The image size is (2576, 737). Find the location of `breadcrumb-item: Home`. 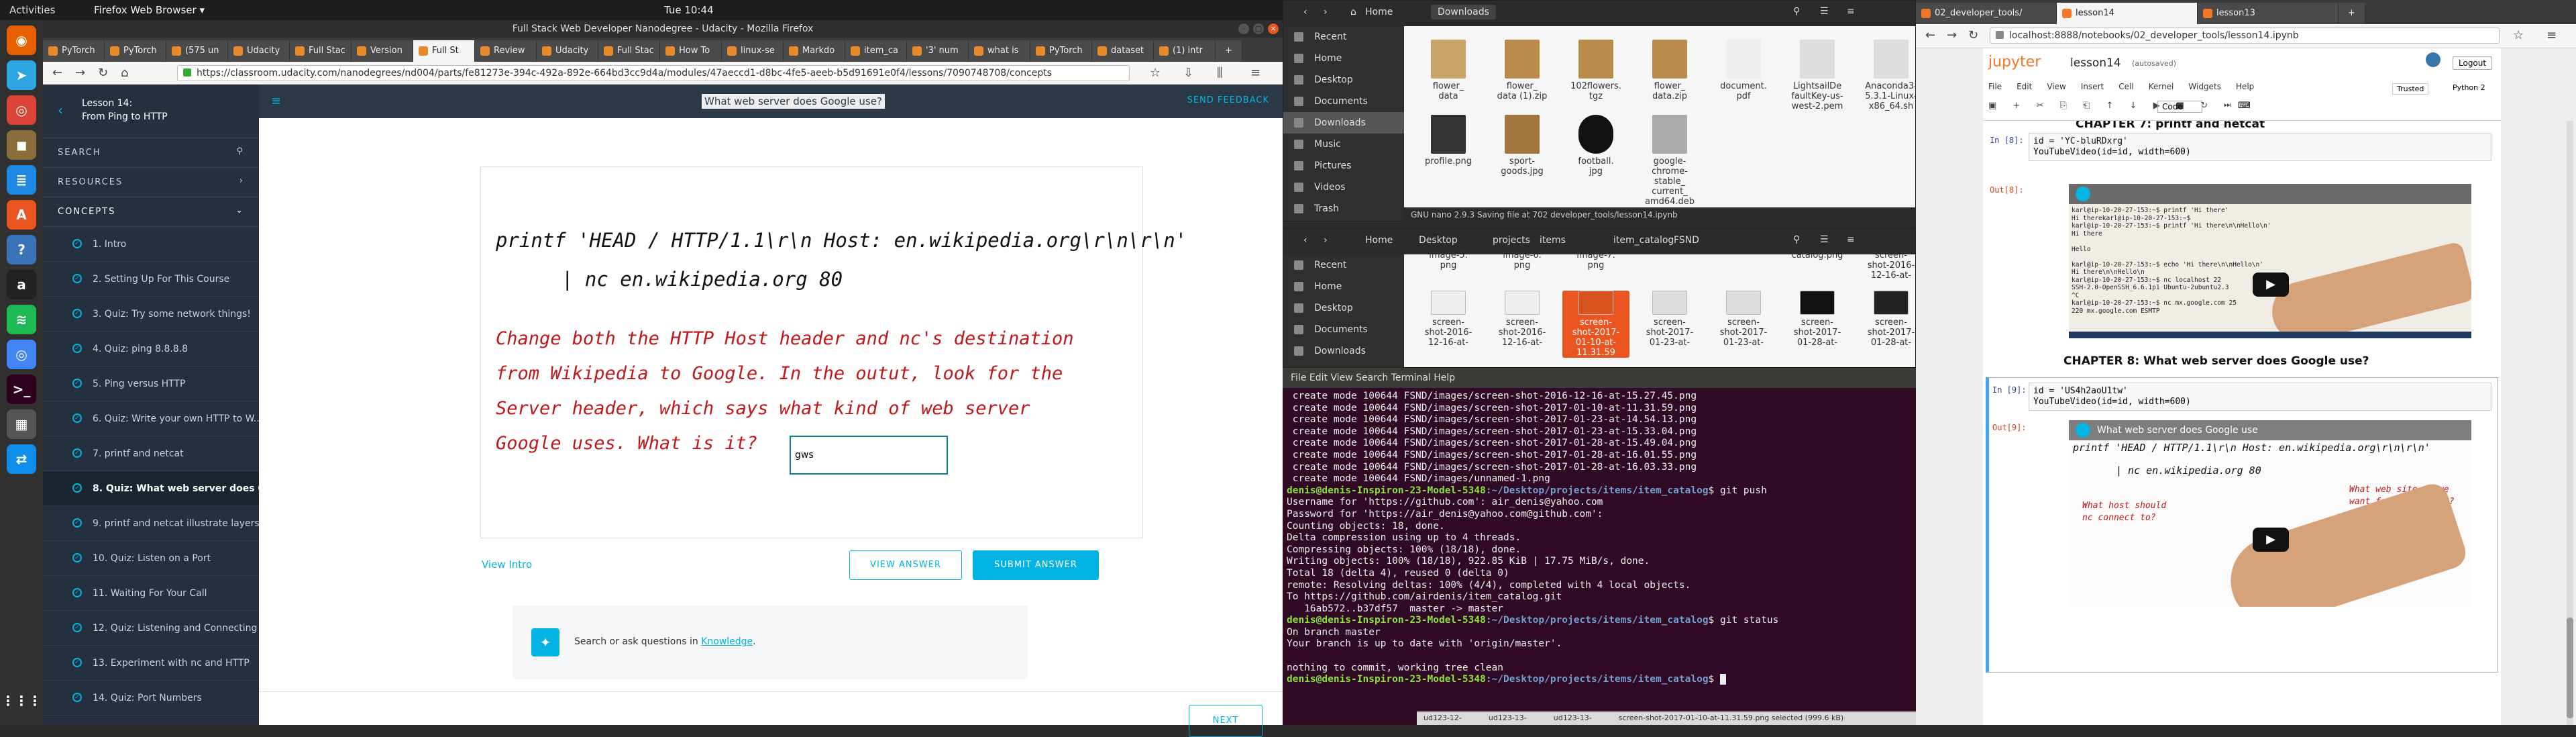

breadcrumb-item: Home is located at coordinates (1379, 241).